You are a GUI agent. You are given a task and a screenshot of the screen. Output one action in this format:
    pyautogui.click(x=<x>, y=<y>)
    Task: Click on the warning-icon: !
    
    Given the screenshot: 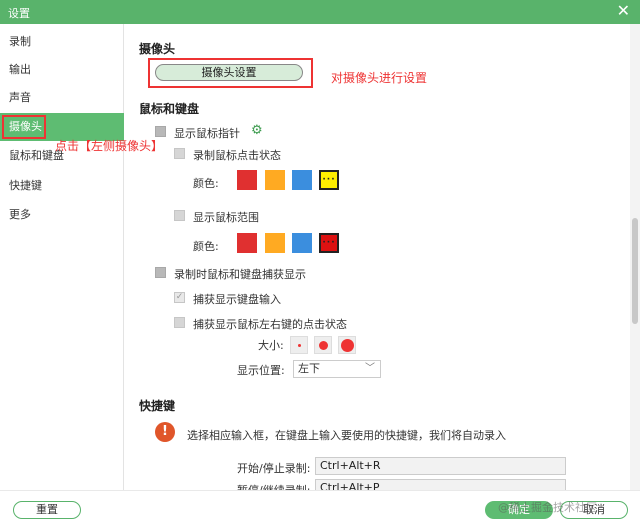 What is the action you would take?
    pyautogui.click(x=165, y=432)
    